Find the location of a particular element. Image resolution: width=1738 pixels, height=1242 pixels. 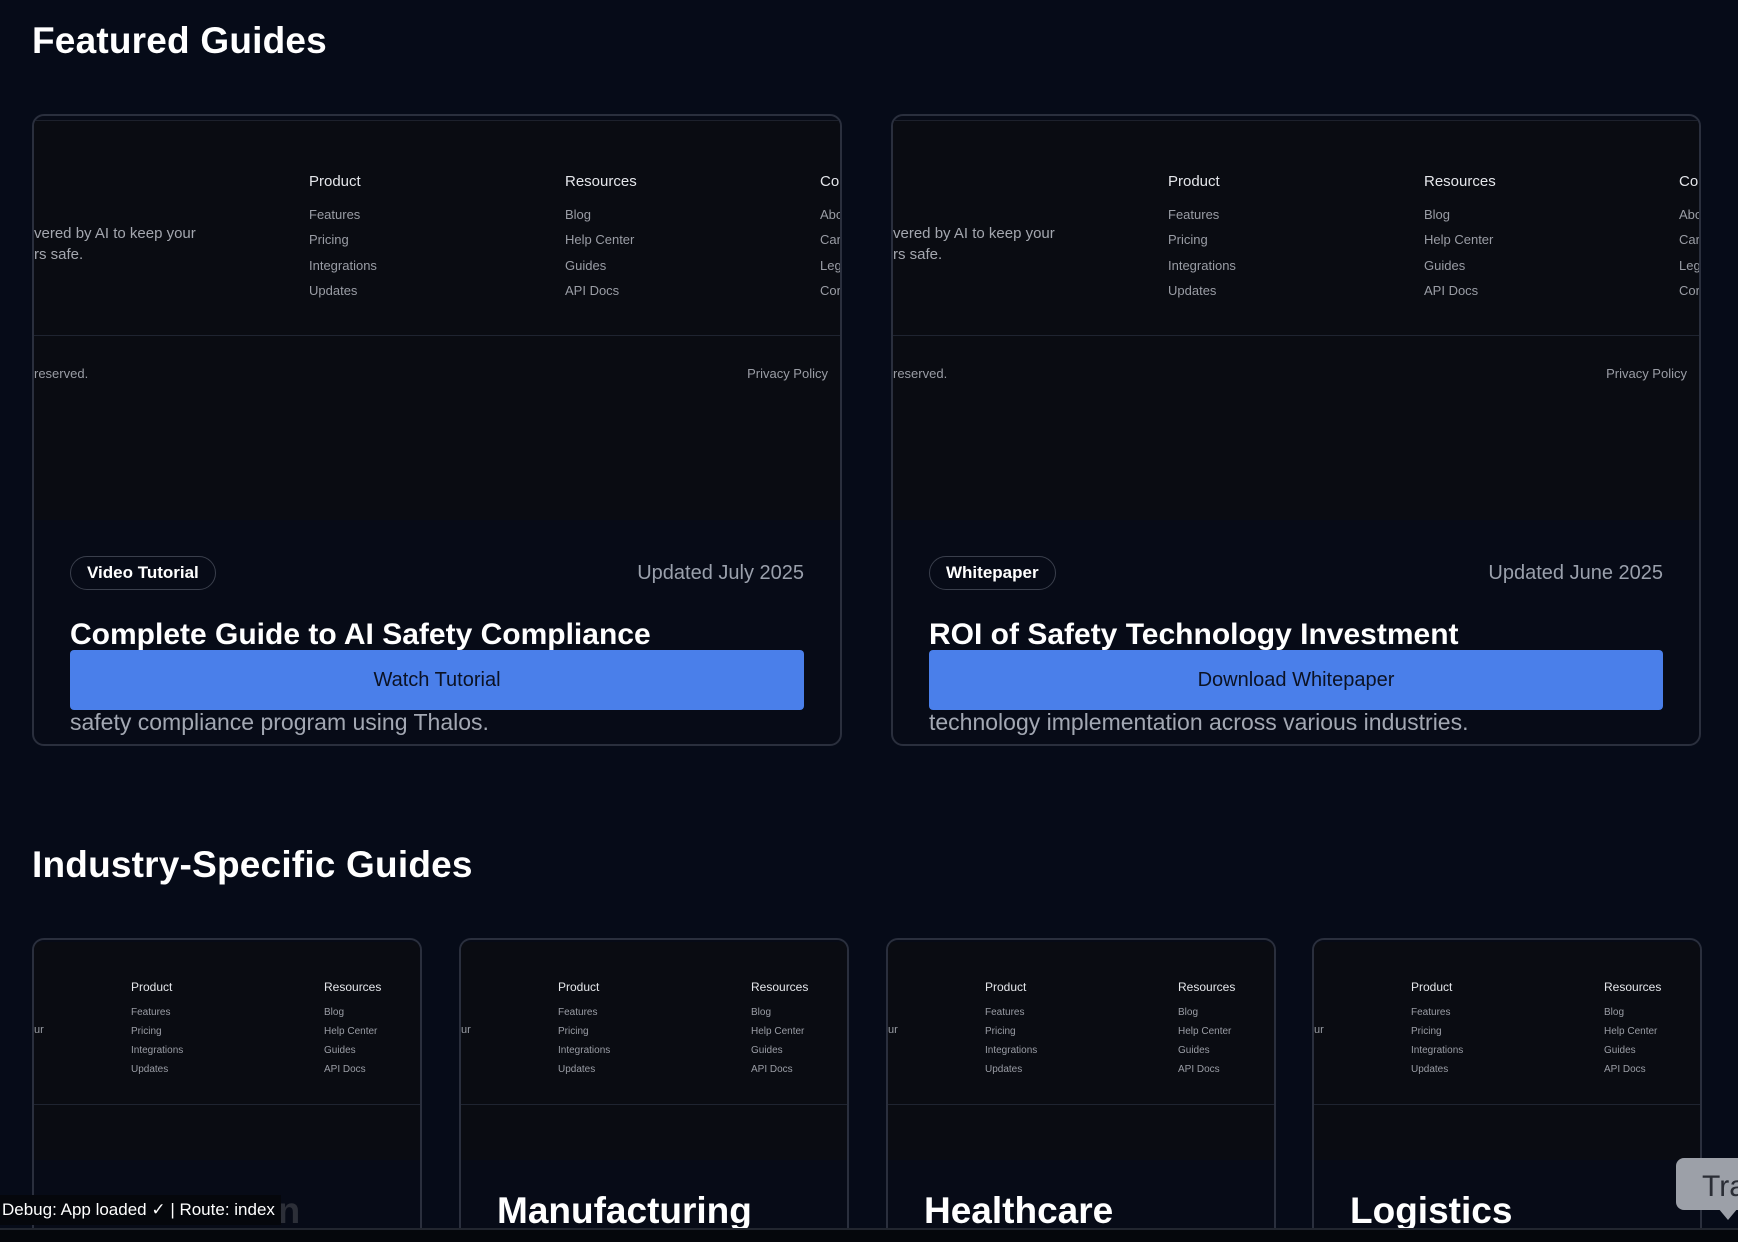

guide-type-badge: Video Tutorial is located at coordinates (143, 573).